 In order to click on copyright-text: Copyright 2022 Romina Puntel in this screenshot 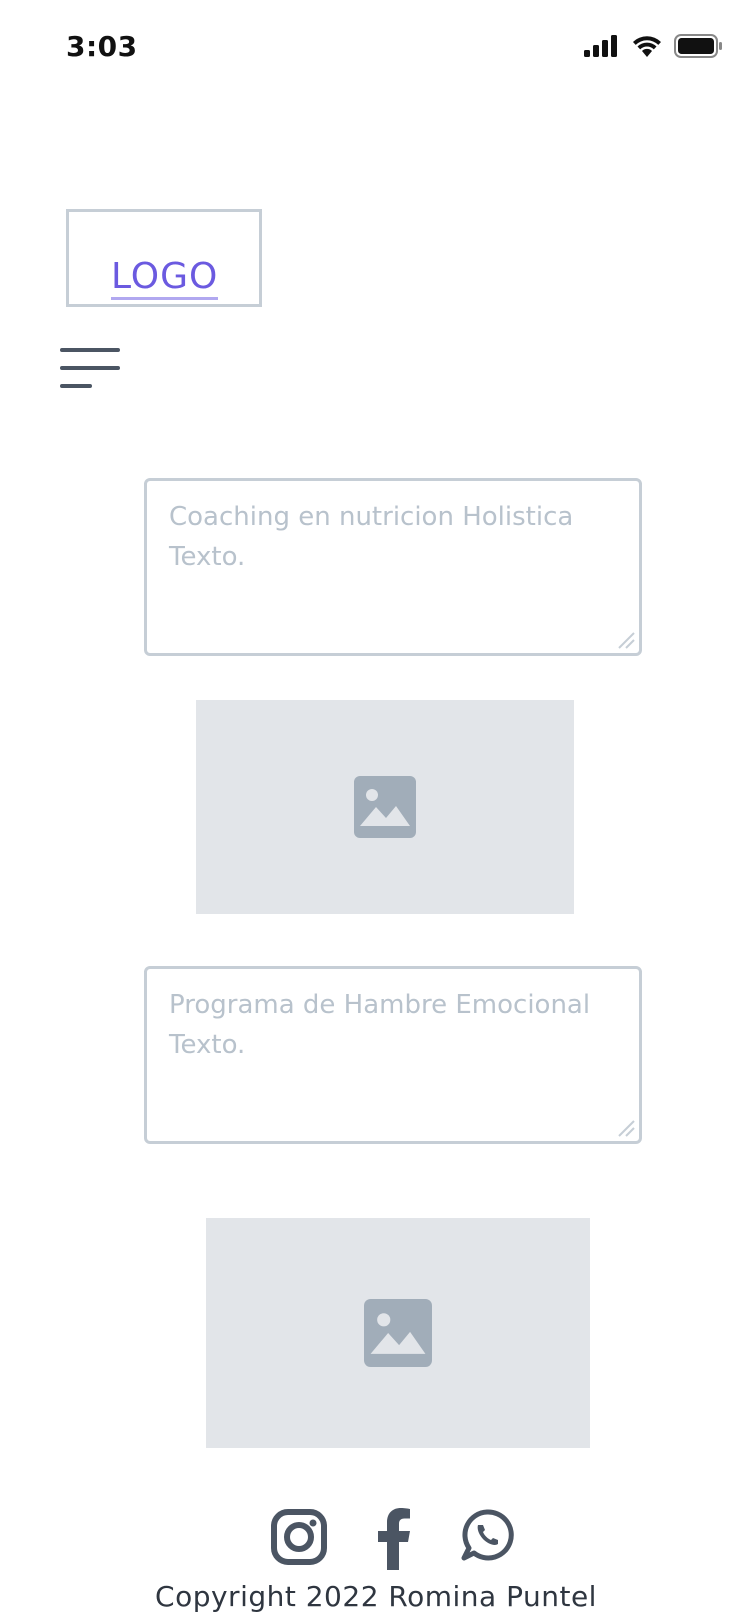, I will do `click(376, 1596)`.